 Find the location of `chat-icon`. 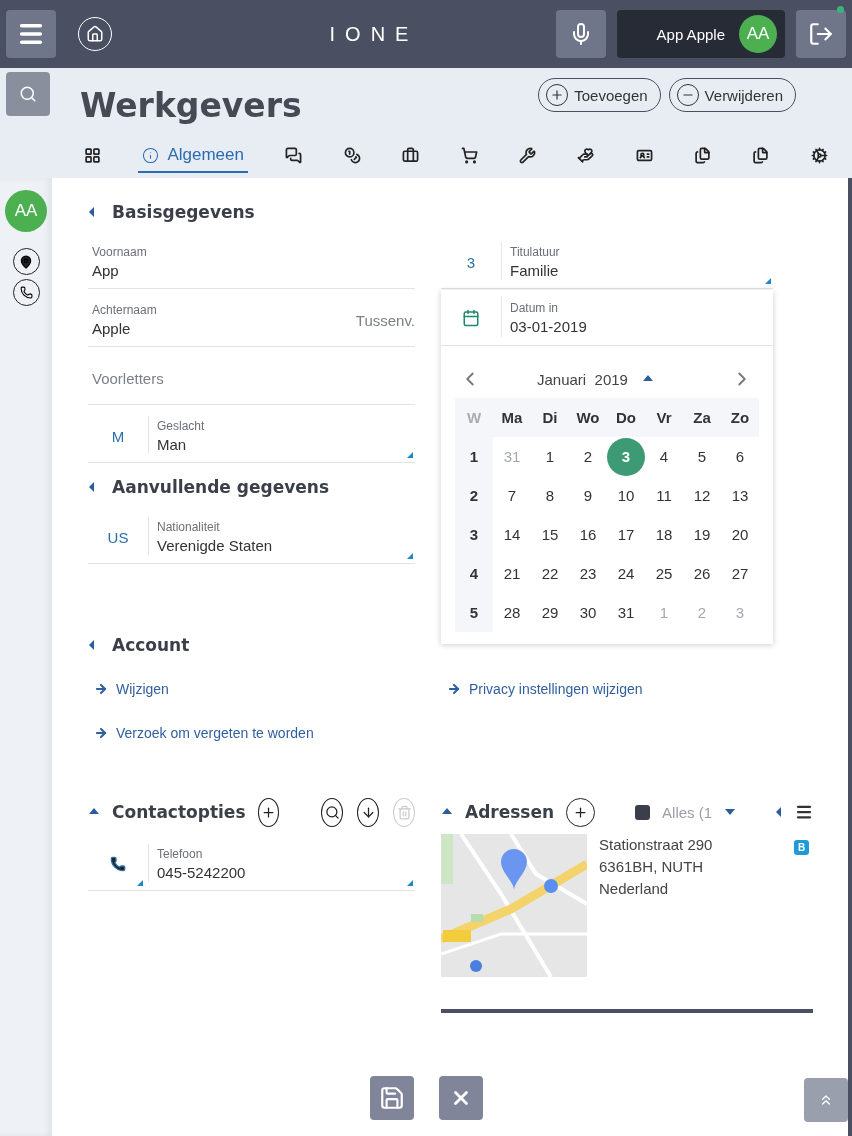

chat-icon is located at coordinates (294, 155).